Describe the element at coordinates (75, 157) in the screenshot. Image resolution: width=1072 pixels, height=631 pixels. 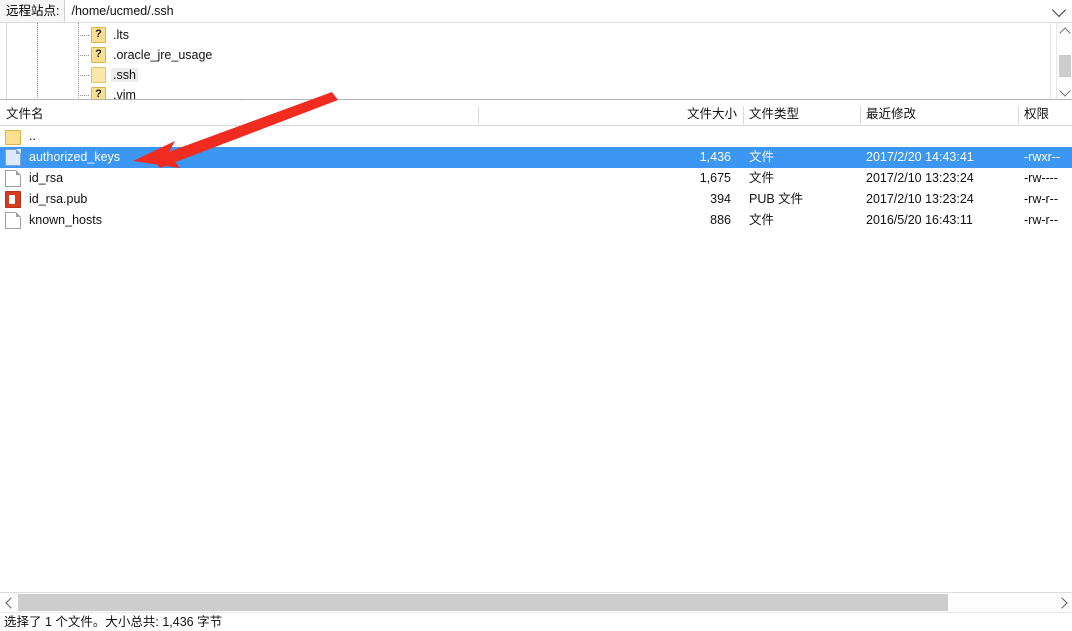
I see `file-name: authorized_keys` at that location.